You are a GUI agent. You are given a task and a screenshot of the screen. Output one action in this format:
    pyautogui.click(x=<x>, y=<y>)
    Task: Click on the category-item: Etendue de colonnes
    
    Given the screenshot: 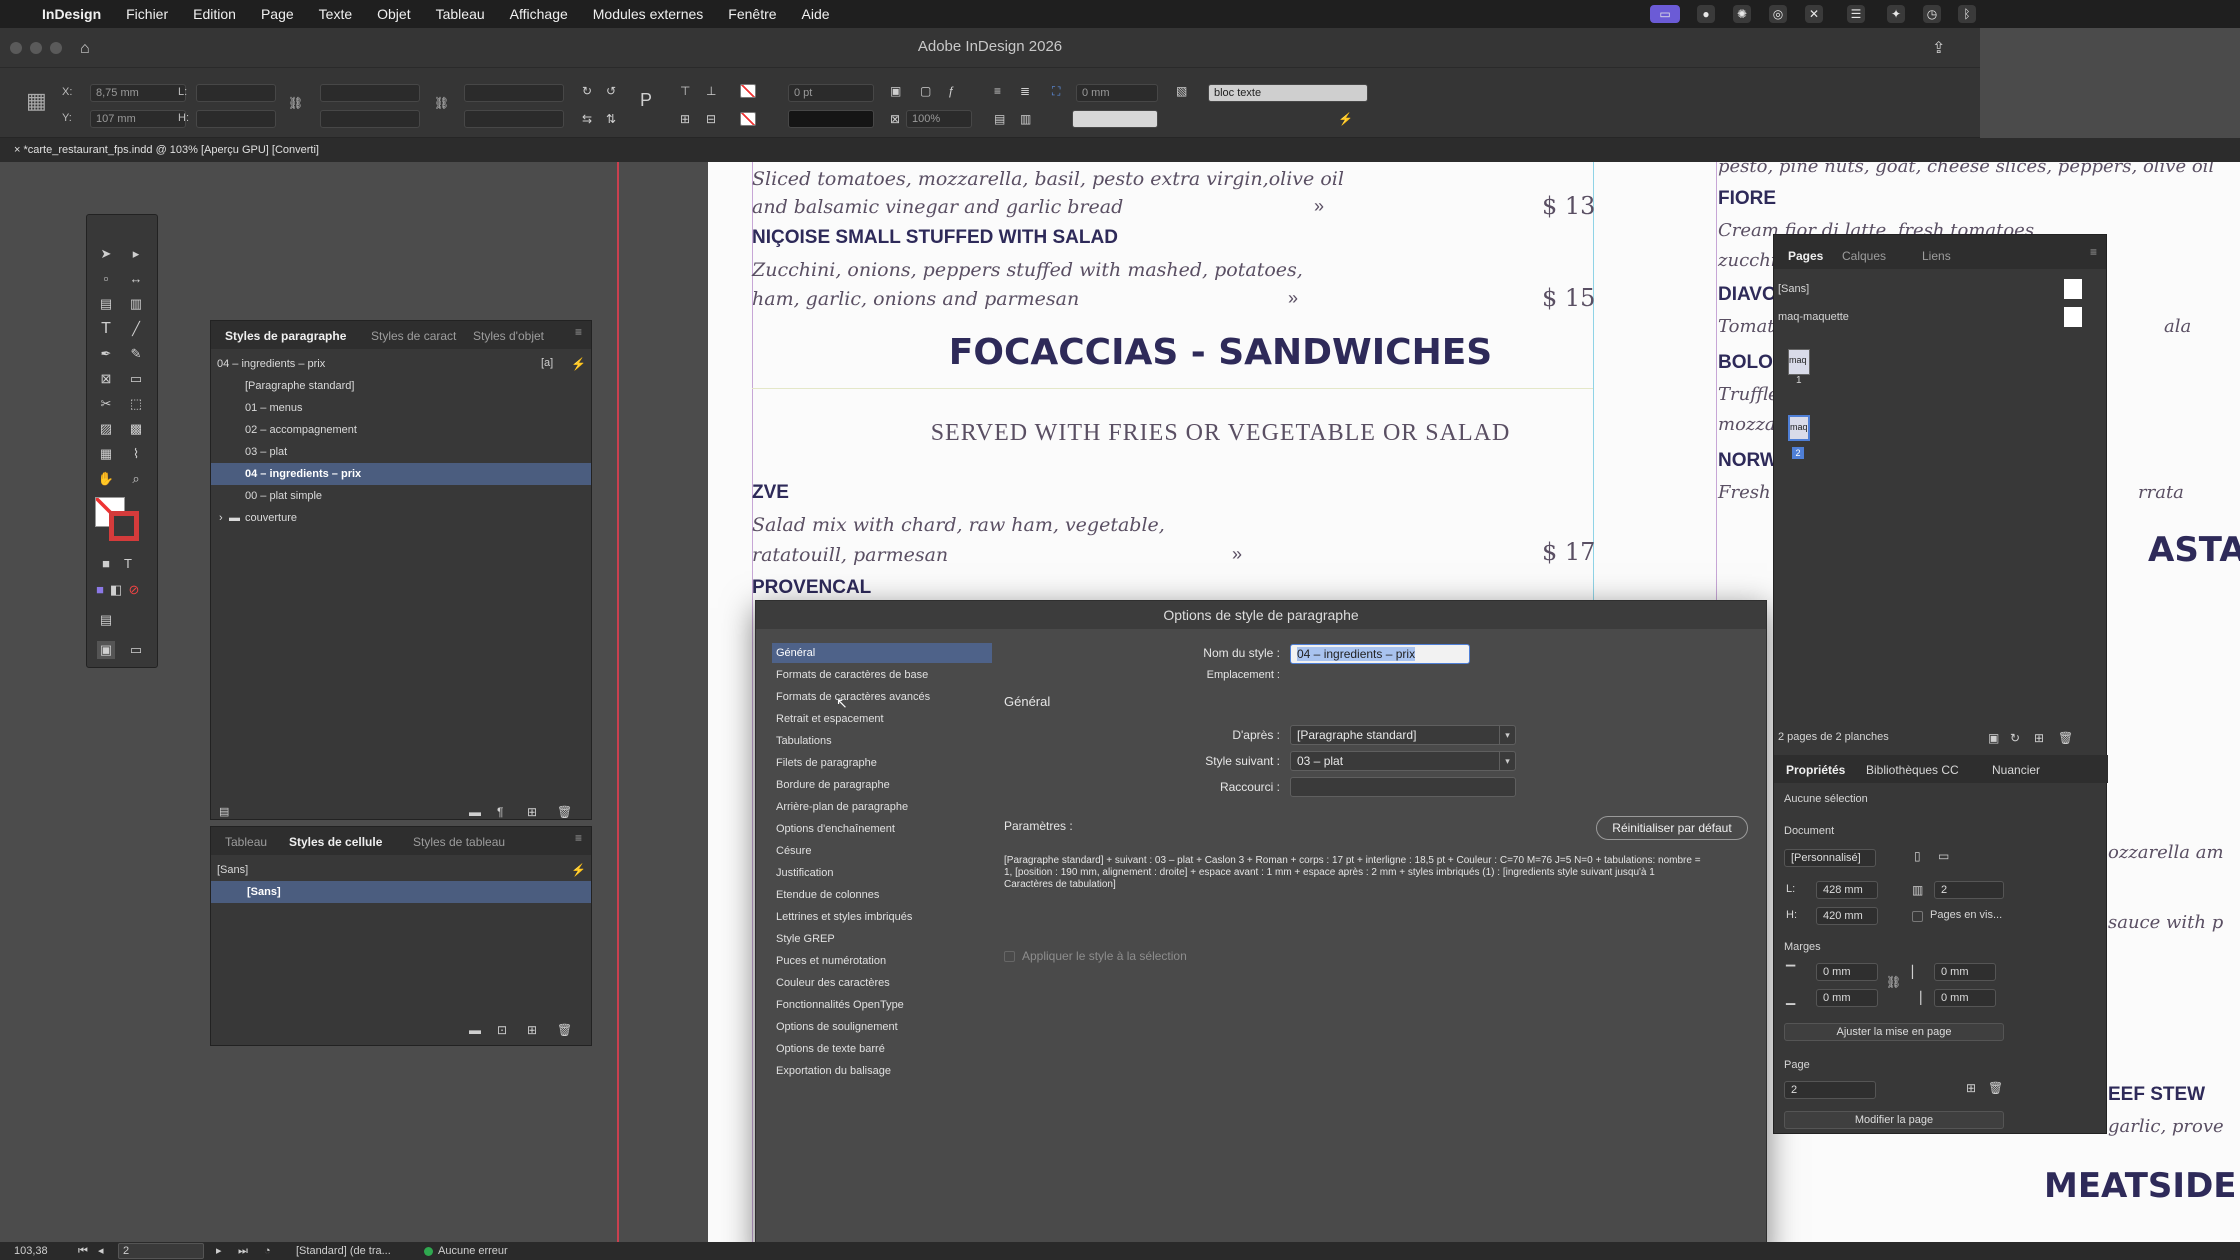 What is the action you would take?
    pyautogui.click(x=882, y=895)
    